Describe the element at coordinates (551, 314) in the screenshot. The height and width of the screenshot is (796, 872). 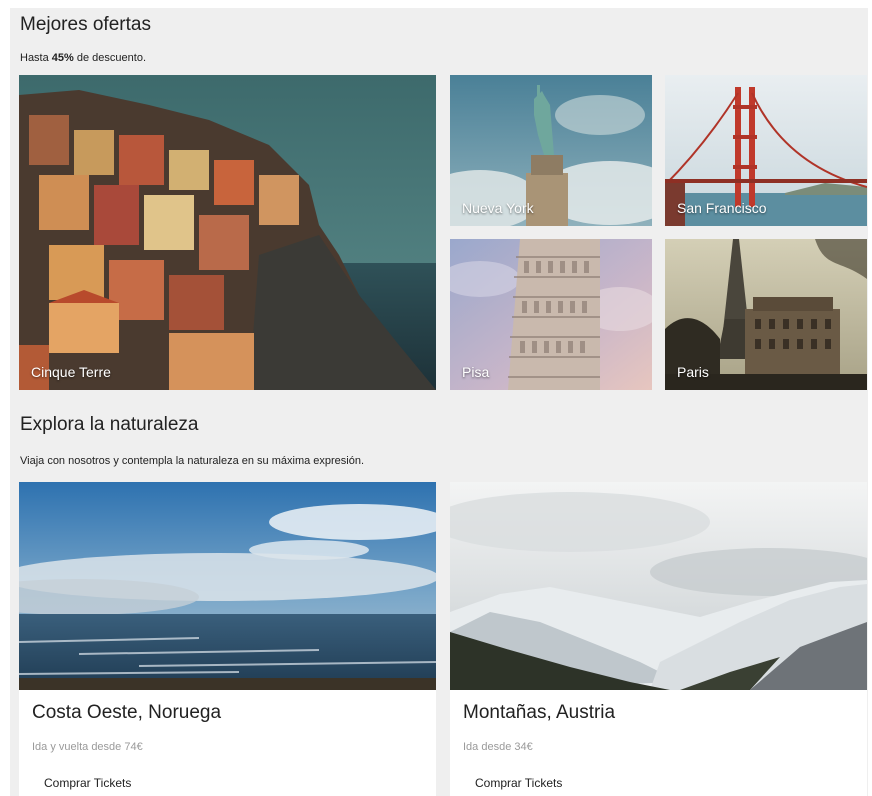
I see `offer-tile-pisa: Pisa` at that location.